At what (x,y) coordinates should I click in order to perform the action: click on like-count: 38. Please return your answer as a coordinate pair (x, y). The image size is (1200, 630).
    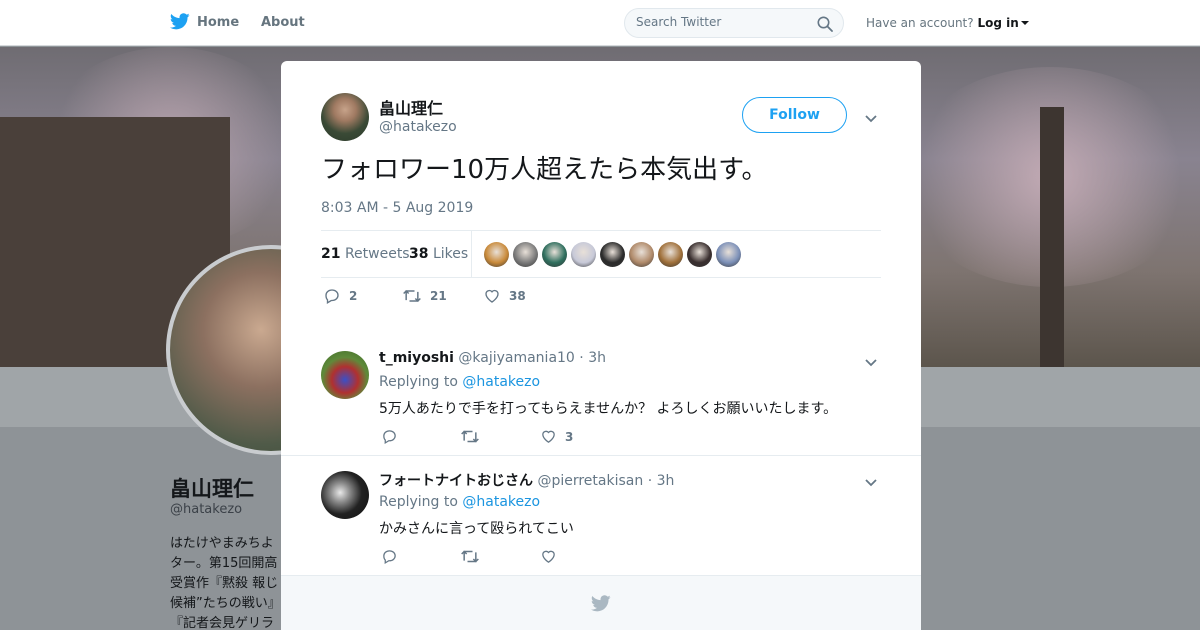
    Looking at the image, I should click on (517, 296).